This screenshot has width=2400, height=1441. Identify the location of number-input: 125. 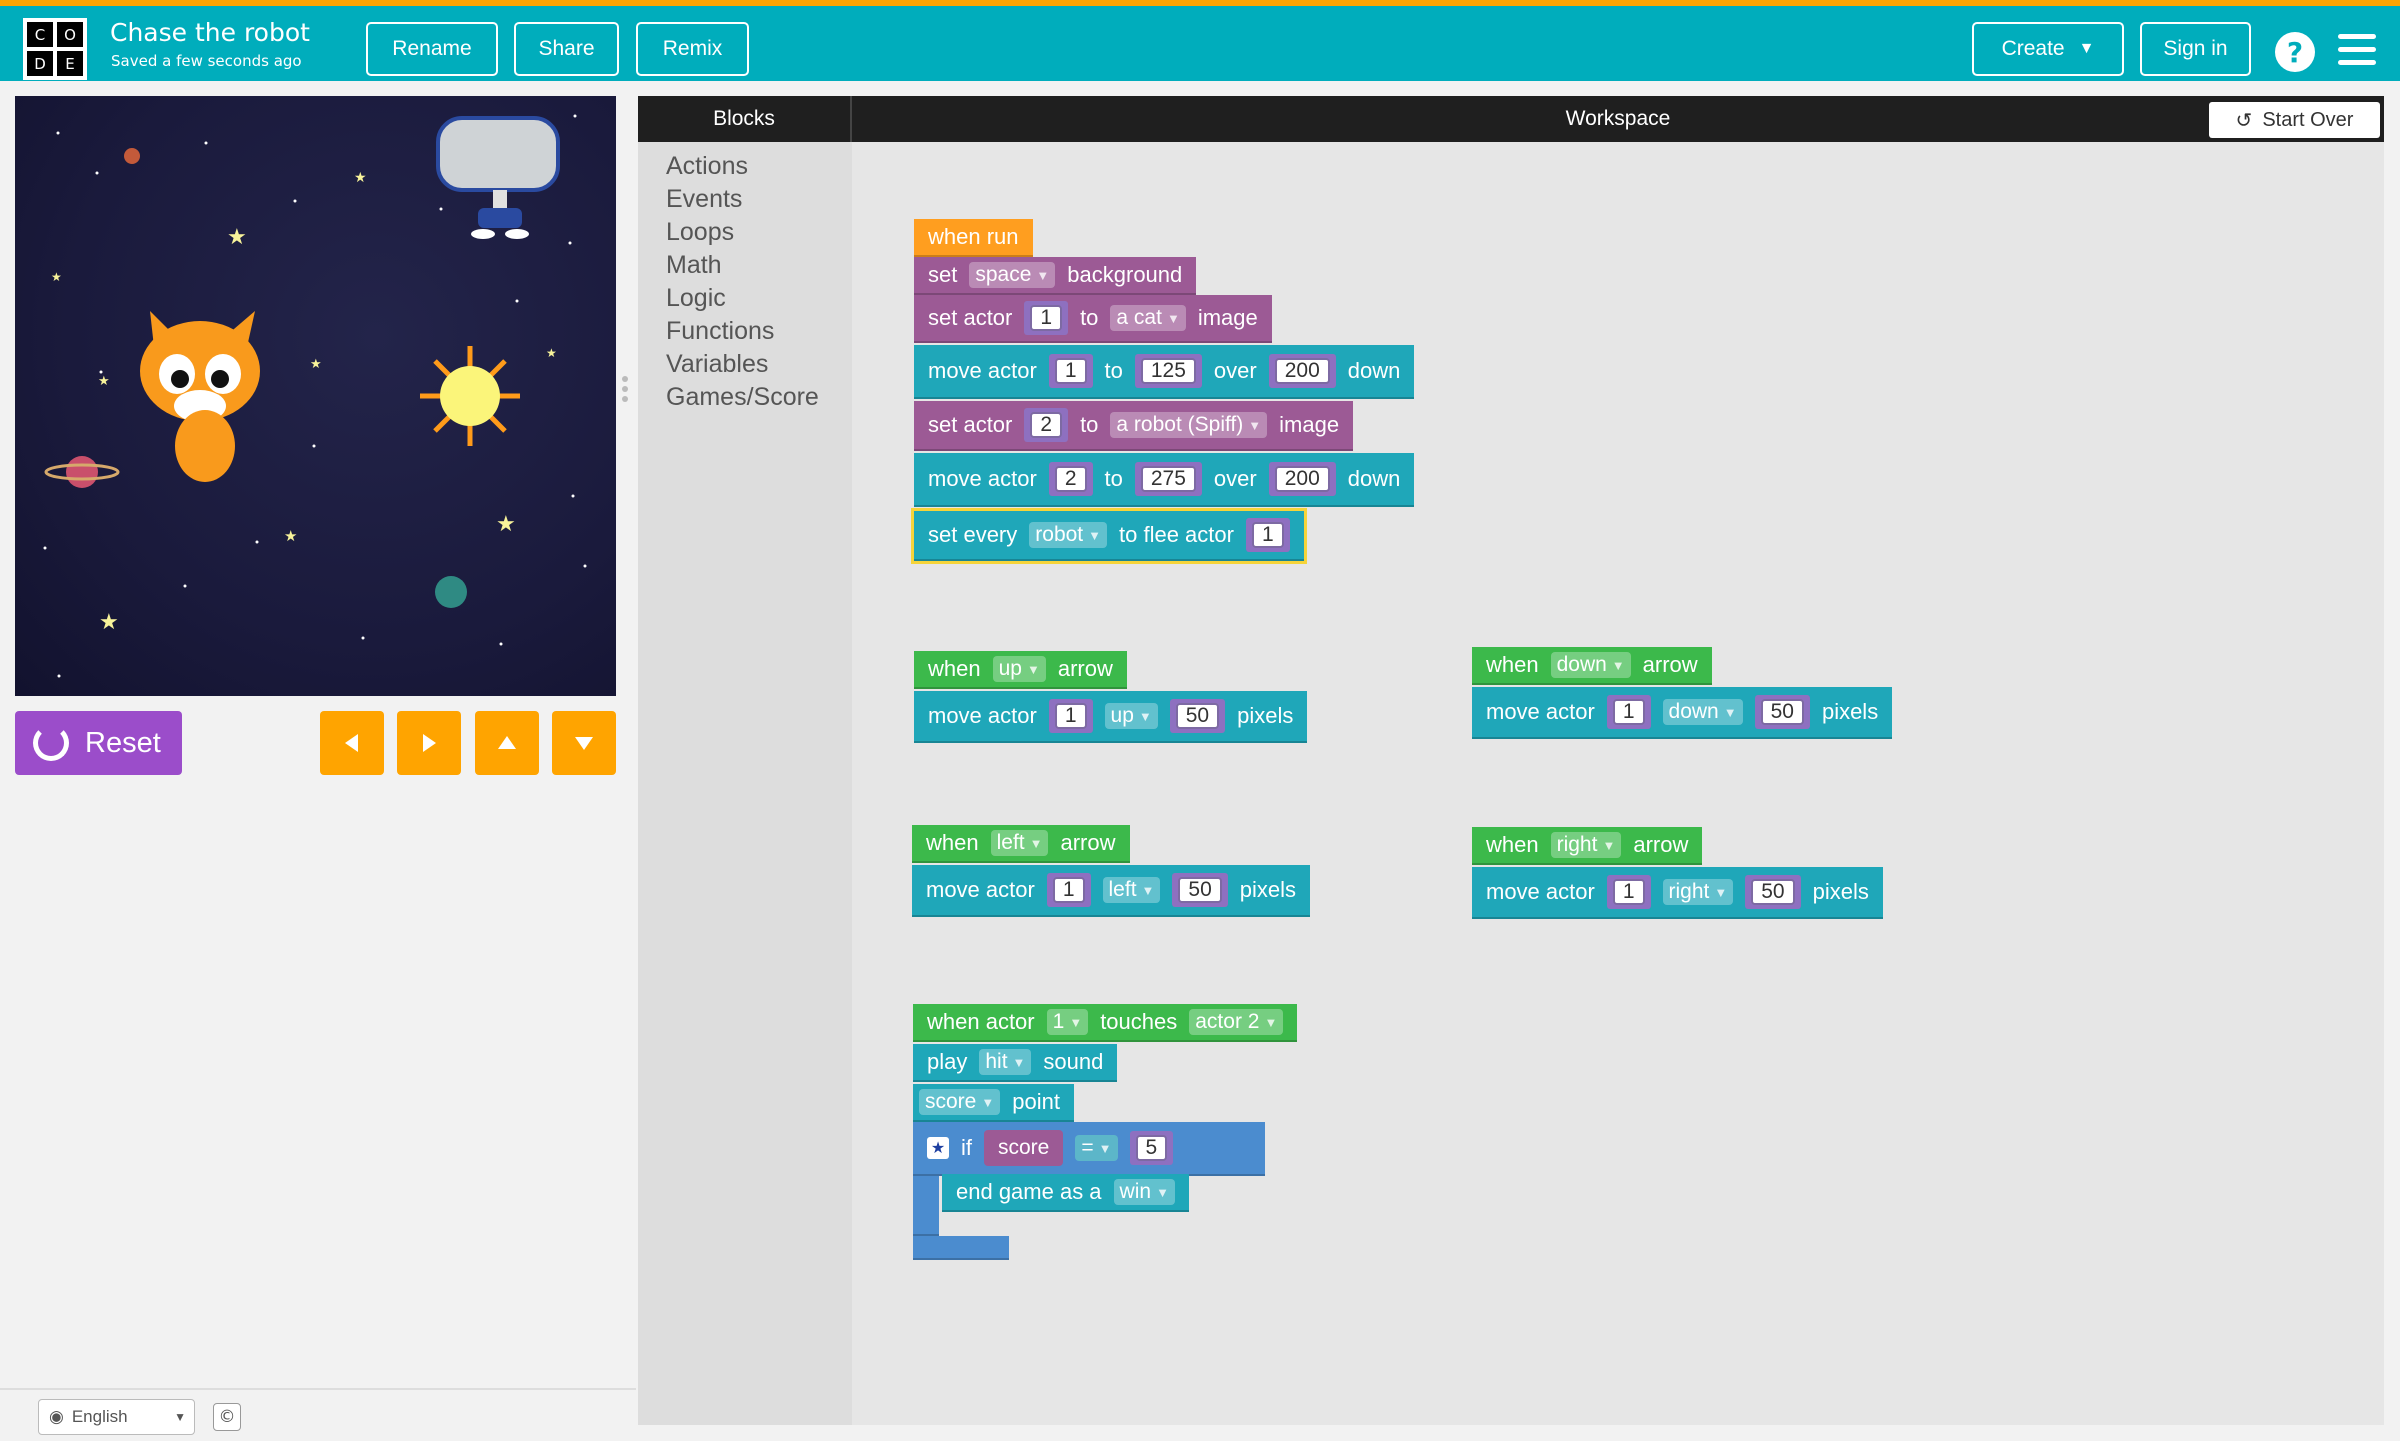
(1168, 371).